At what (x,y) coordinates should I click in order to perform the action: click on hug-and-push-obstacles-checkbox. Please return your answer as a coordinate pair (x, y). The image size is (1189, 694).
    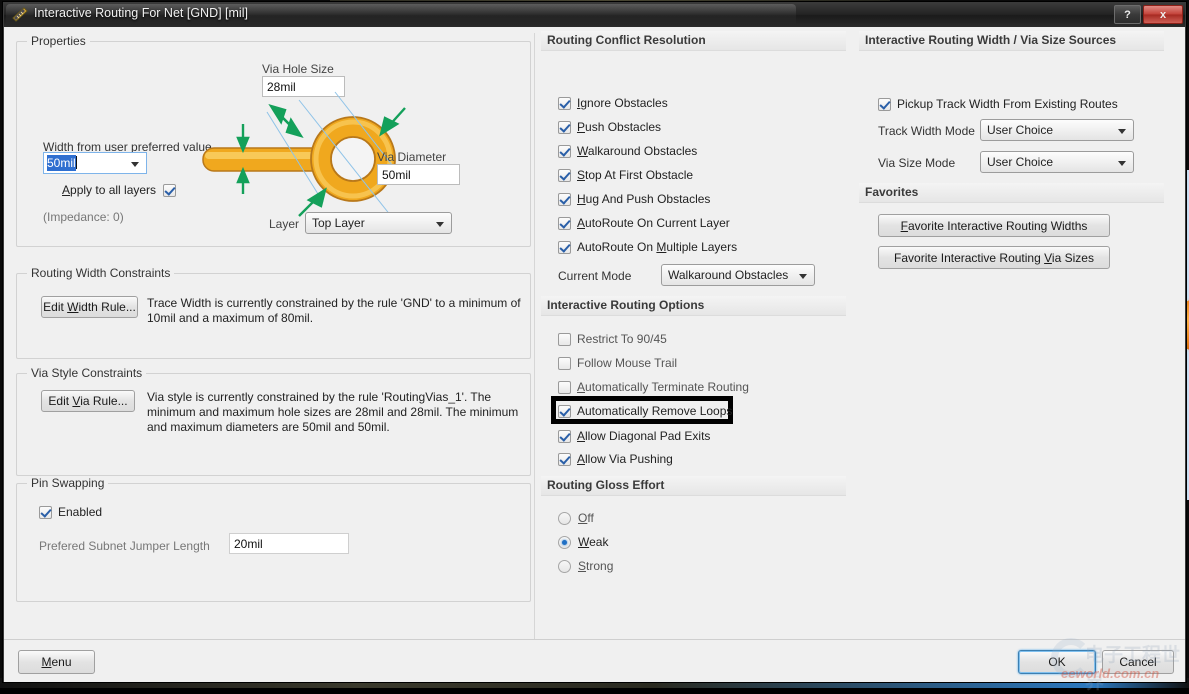
    Looking at the image, I should click on (564, 199).